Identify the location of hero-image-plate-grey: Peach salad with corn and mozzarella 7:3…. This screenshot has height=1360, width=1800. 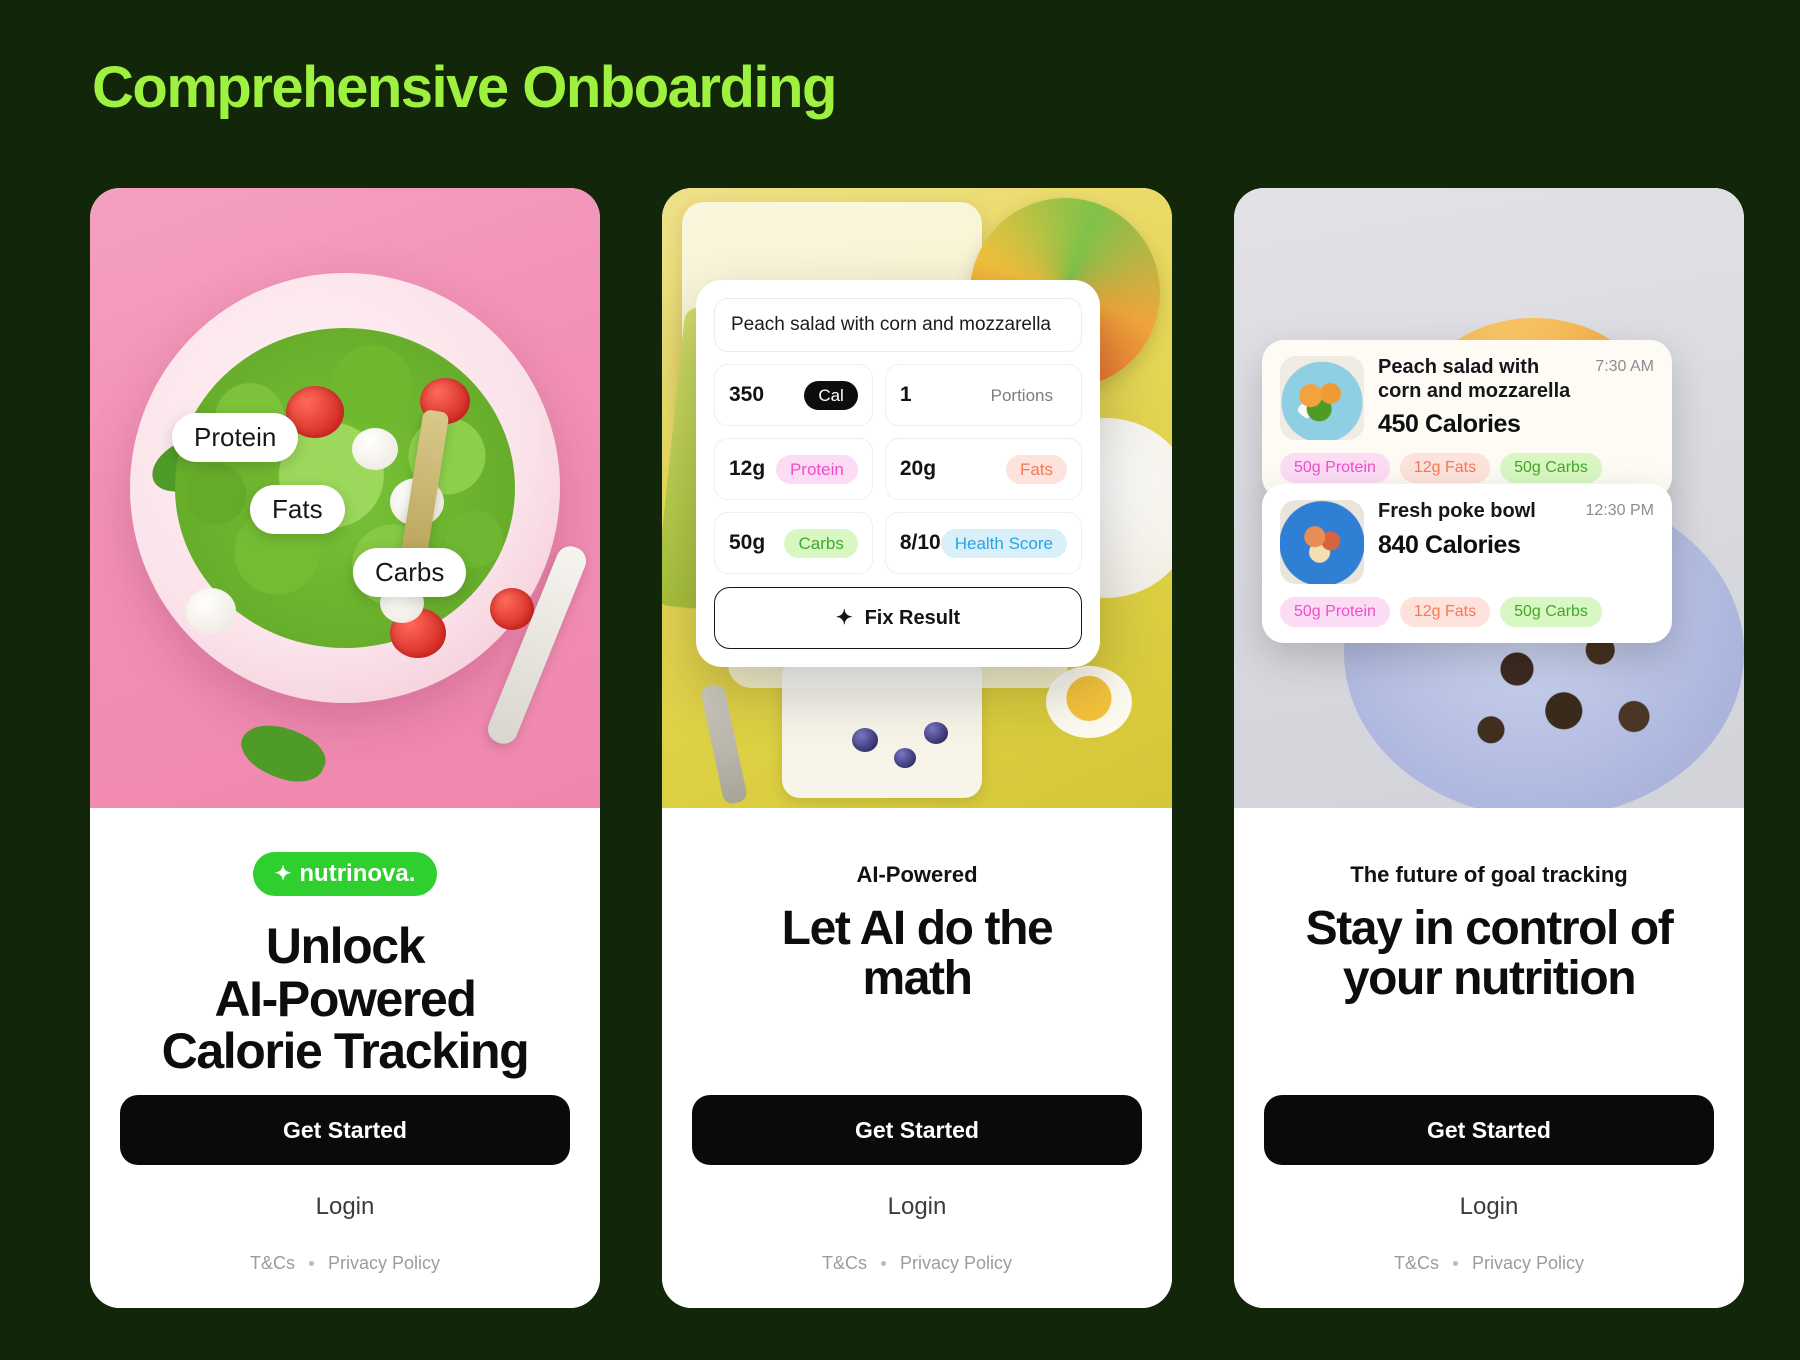
(1489, 498).